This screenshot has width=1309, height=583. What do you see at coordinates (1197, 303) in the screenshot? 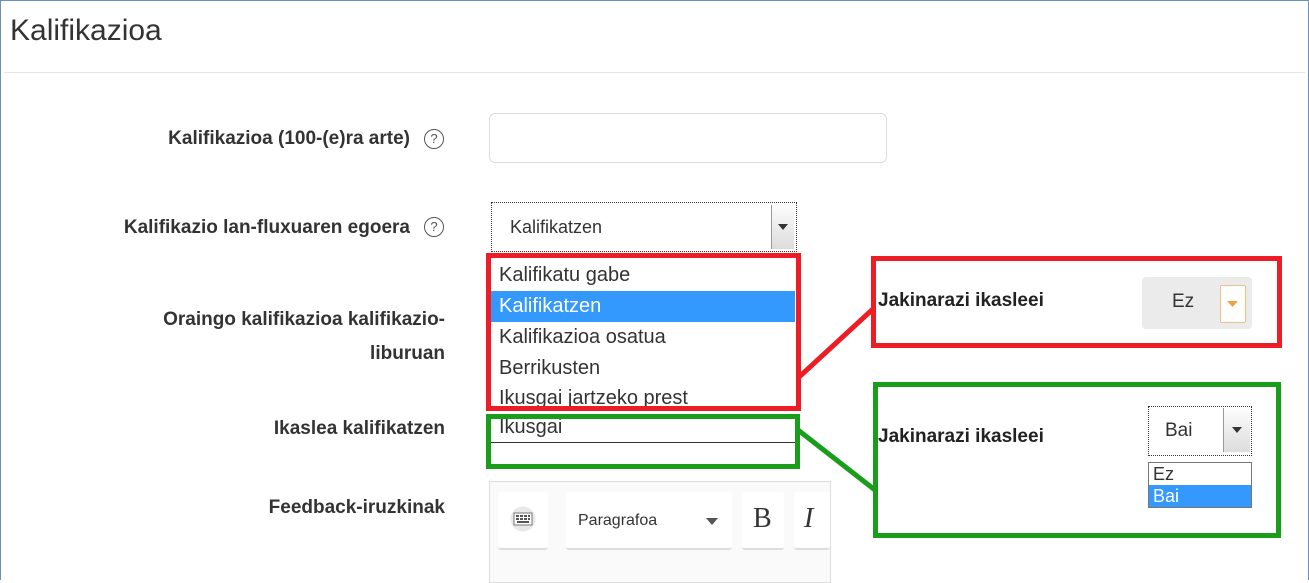
I see `notify-students-select-disabled: Ez` at bounding box center [1197, 303].